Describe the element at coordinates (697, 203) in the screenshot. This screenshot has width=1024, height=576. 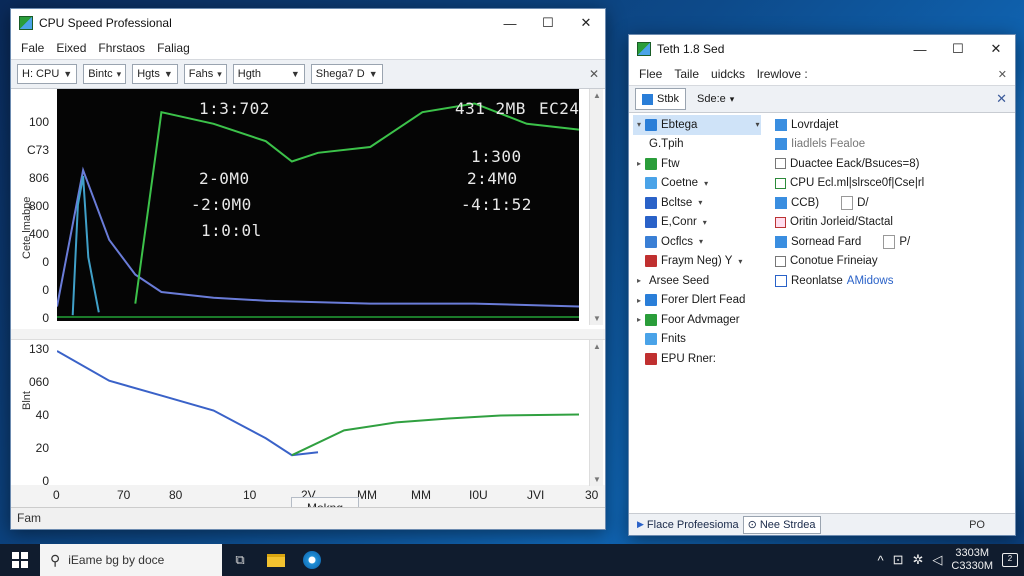
I see `tree-item: Bcltse ▾` at that location.